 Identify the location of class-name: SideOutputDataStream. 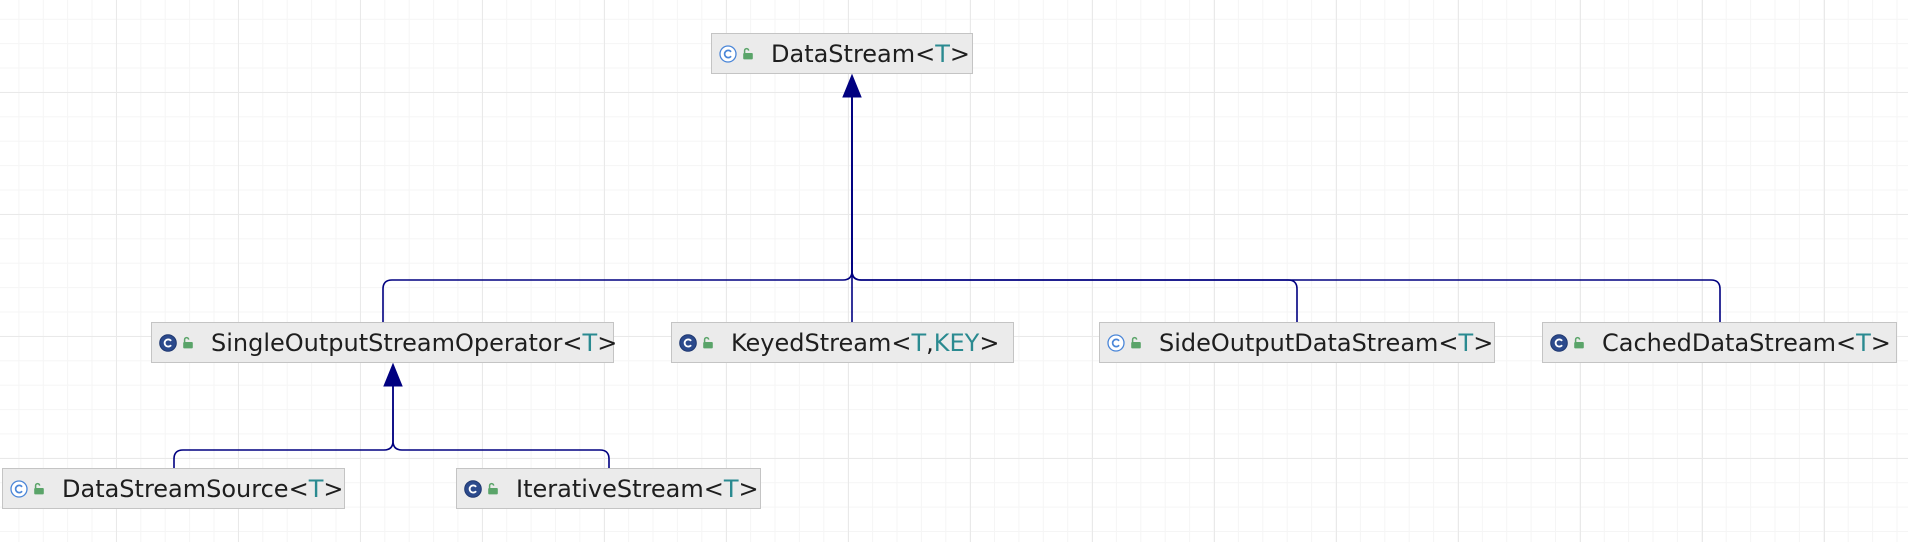
(1299, 342).